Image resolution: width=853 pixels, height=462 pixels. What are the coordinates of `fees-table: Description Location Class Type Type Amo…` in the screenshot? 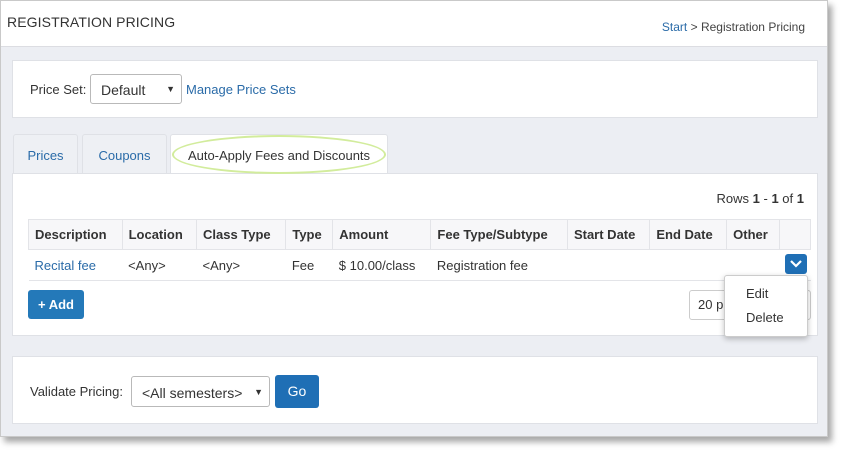 It's located at (419, 250).